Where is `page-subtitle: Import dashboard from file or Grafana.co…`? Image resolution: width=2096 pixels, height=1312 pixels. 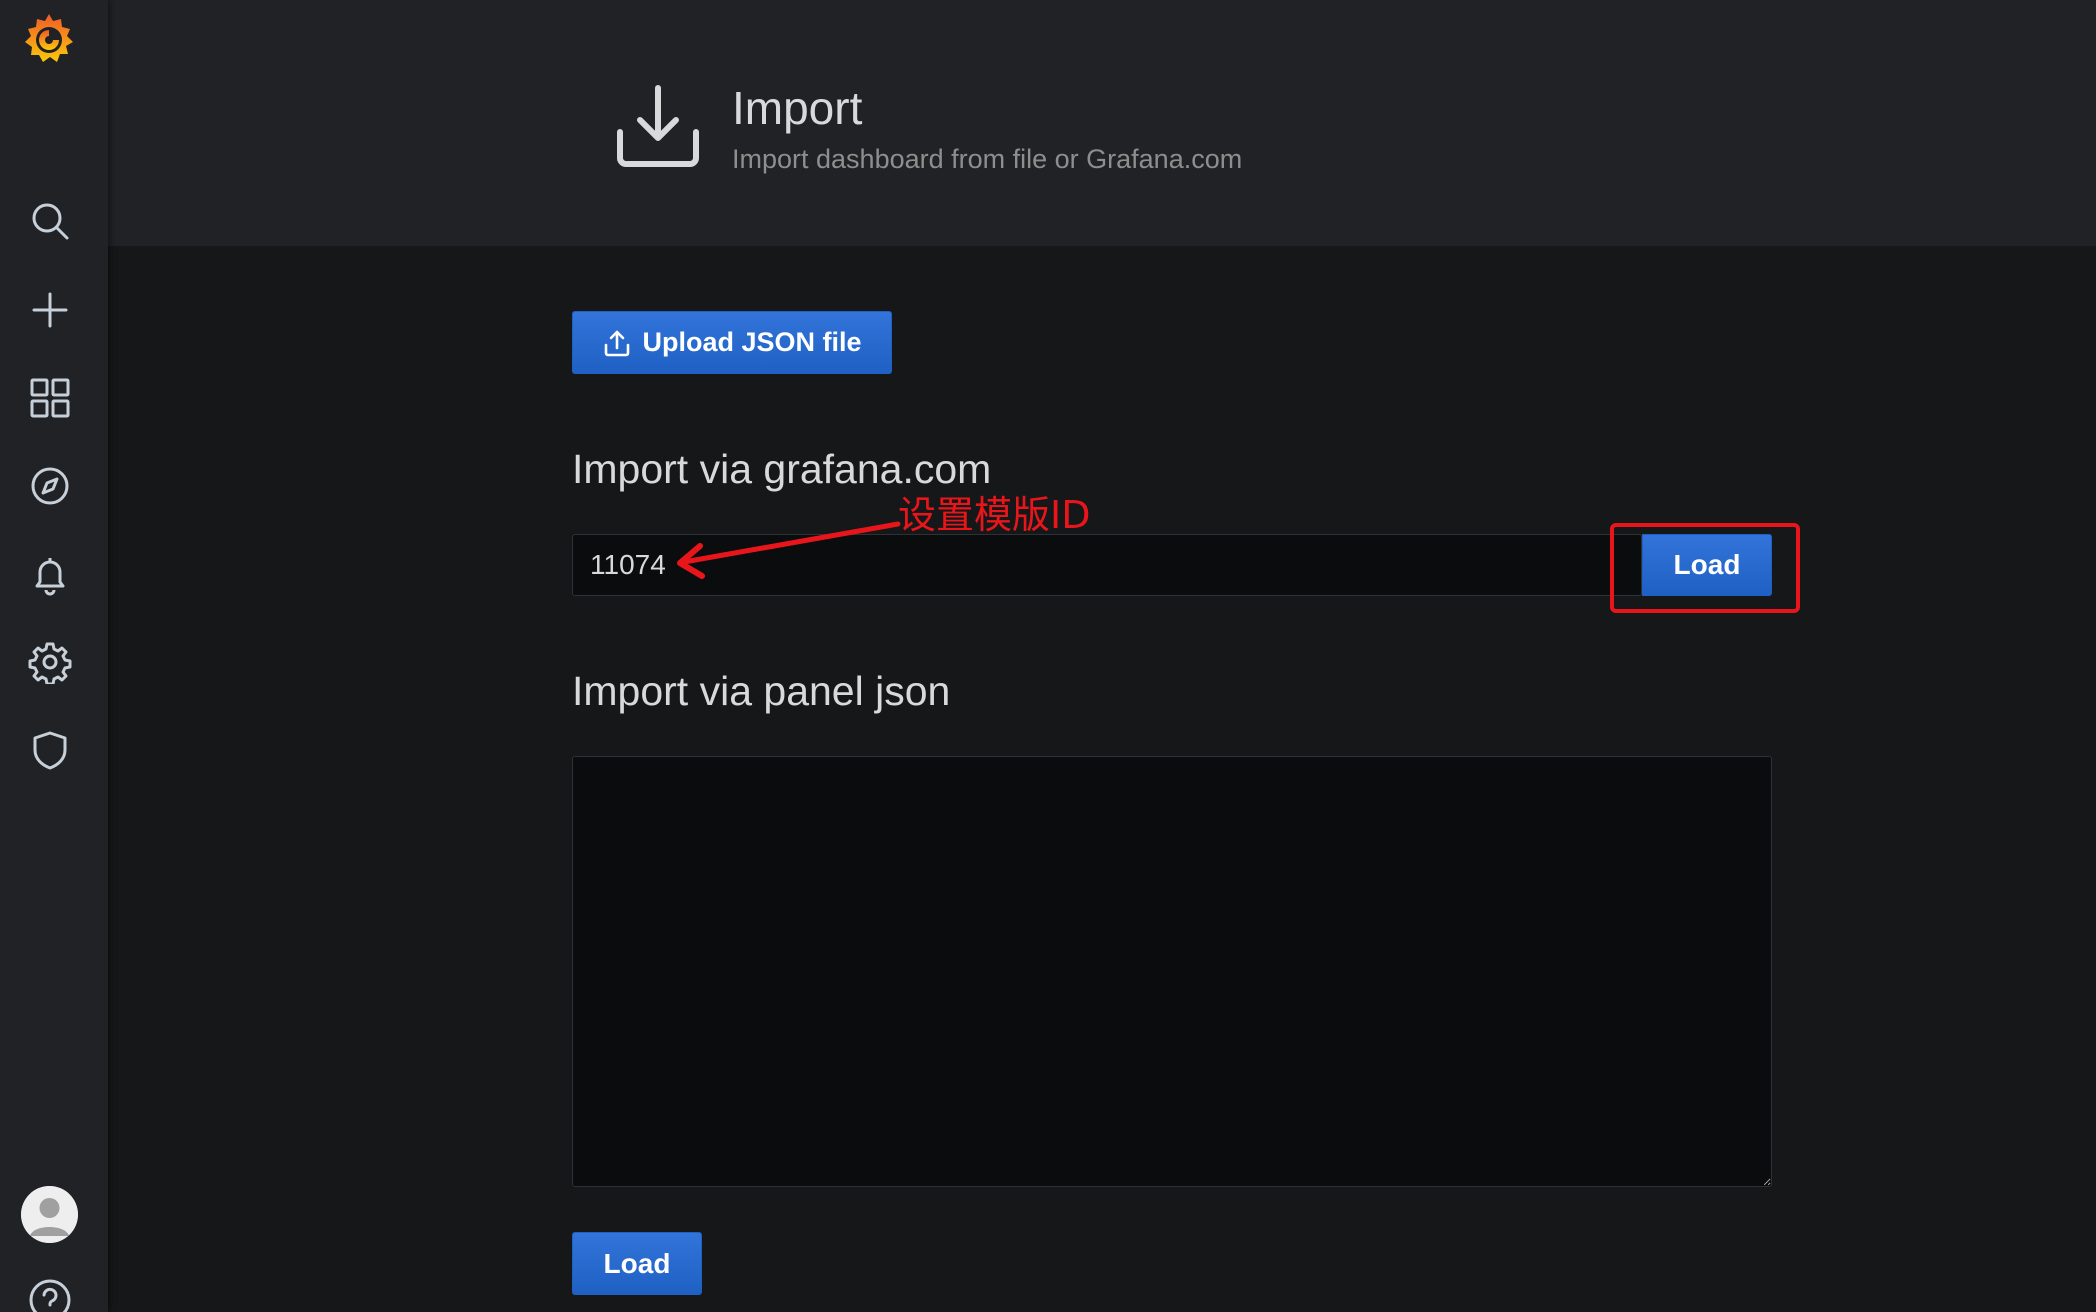
page-subtitle: Import dashboard from file or Grafana.co… is located at coordinates (987, 159).